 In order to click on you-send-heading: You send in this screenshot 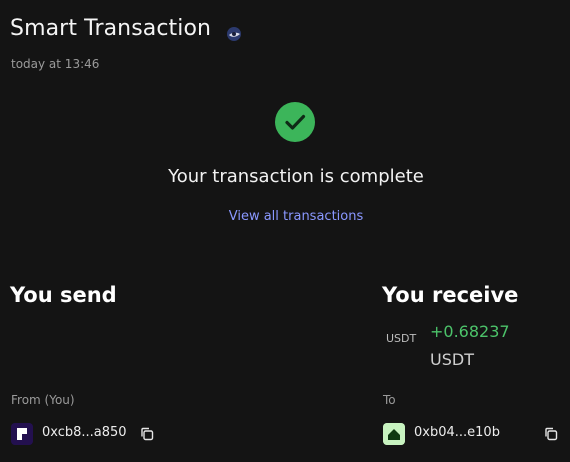, I will do `click(63, 295)`.